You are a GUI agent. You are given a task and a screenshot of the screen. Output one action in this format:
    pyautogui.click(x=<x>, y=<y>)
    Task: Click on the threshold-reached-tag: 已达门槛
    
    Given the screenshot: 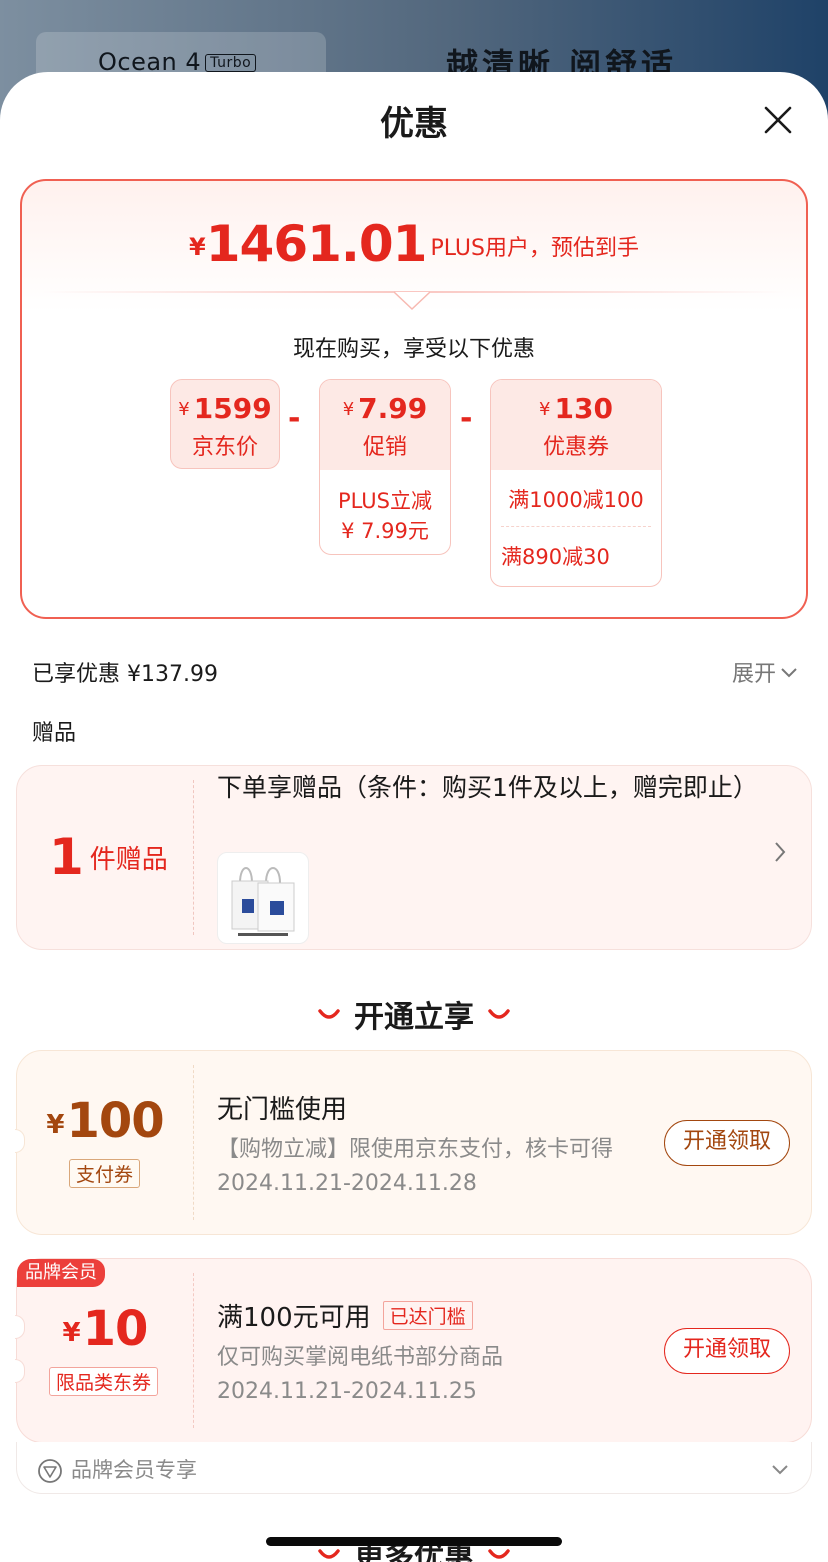 What is the action you would take?
    pyautogui.click(x=427, y=1315)
    